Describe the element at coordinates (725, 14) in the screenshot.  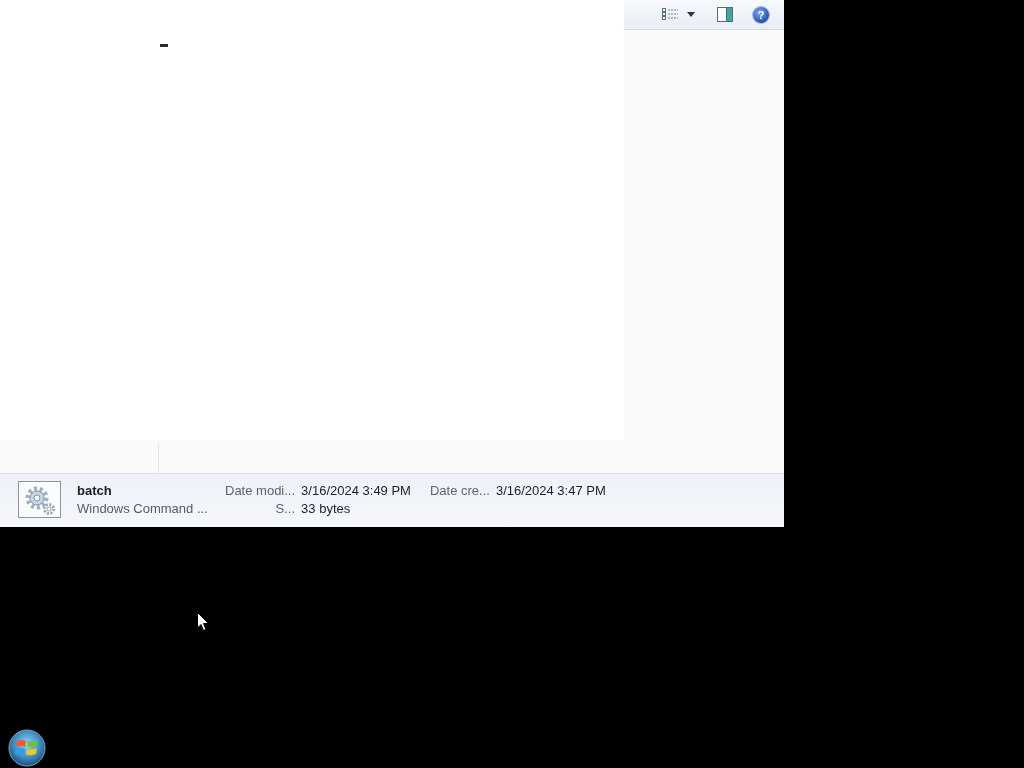
I see `preview-pane-icon` at that location.